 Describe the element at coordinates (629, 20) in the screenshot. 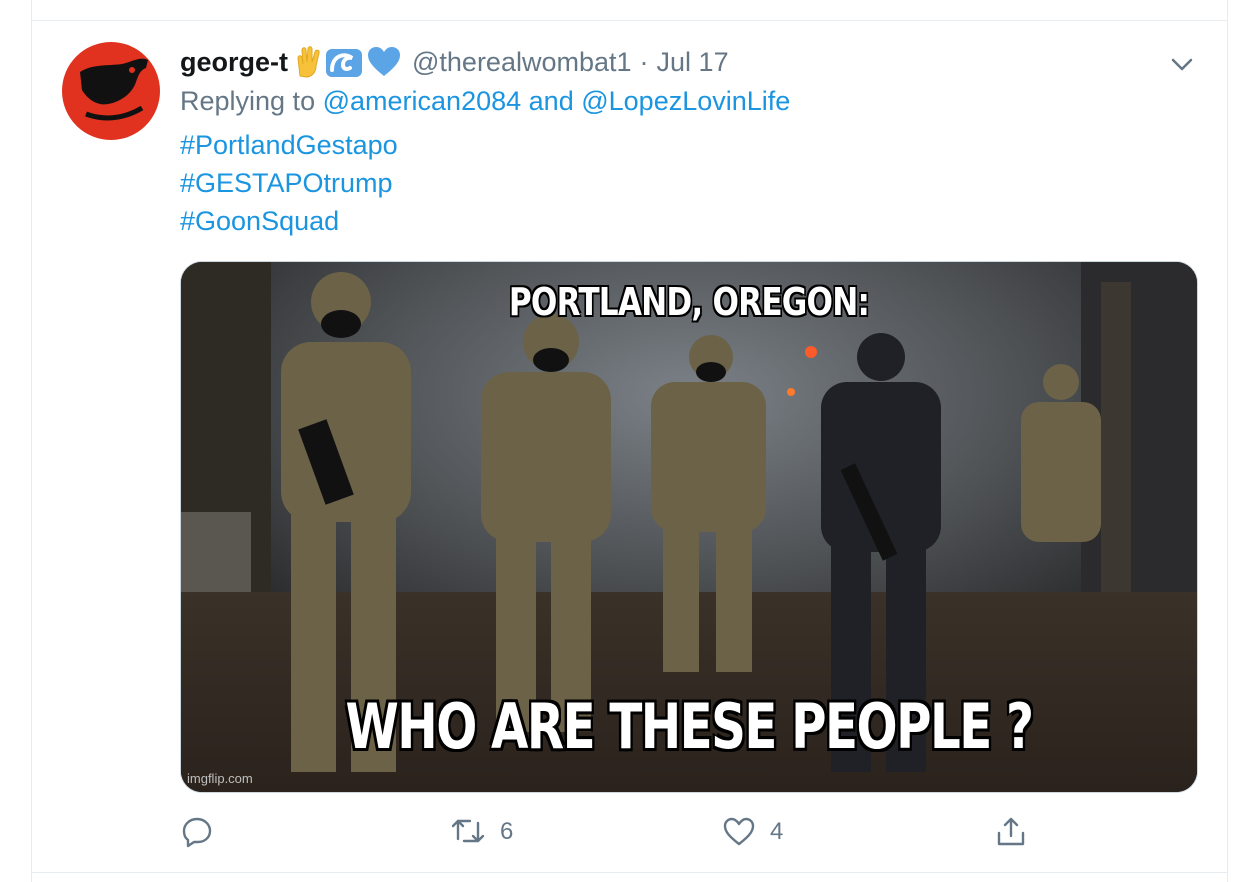

I see `divider-top` at that location.